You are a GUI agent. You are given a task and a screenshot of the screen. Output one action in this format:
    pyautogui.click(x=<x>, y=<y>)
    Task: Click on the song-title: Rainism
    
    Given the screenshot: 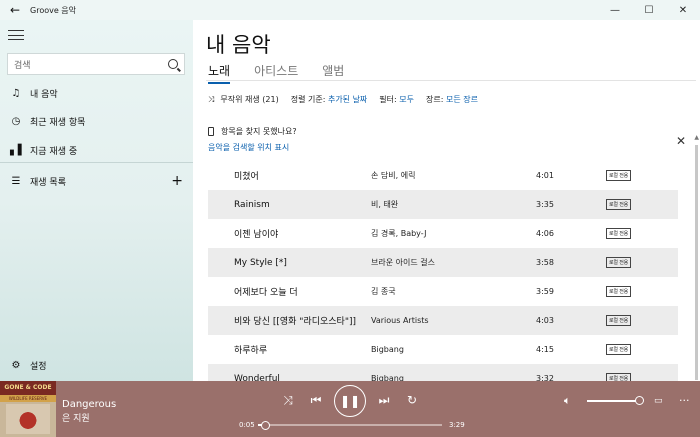 What is the action you would take?
    pyautogui.click(x=252, y=204)
    